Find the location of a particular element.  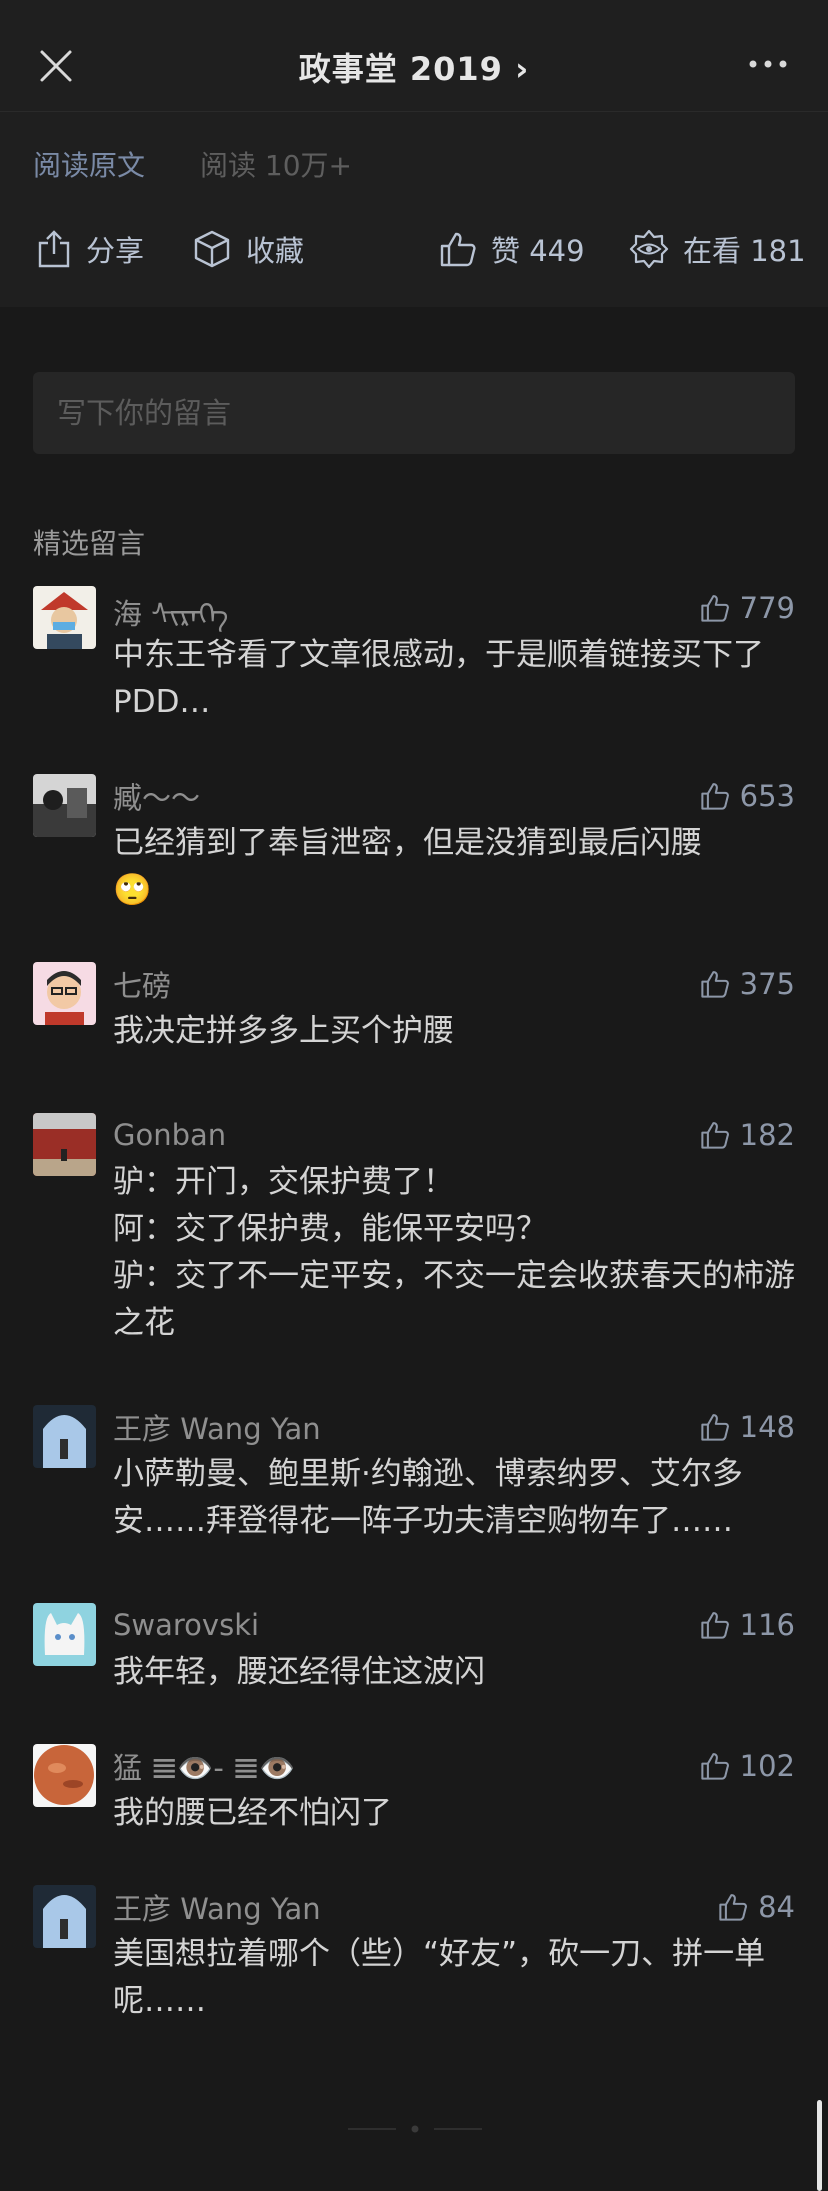

comment-like-button: 653 is located at coordinates (747, 796).